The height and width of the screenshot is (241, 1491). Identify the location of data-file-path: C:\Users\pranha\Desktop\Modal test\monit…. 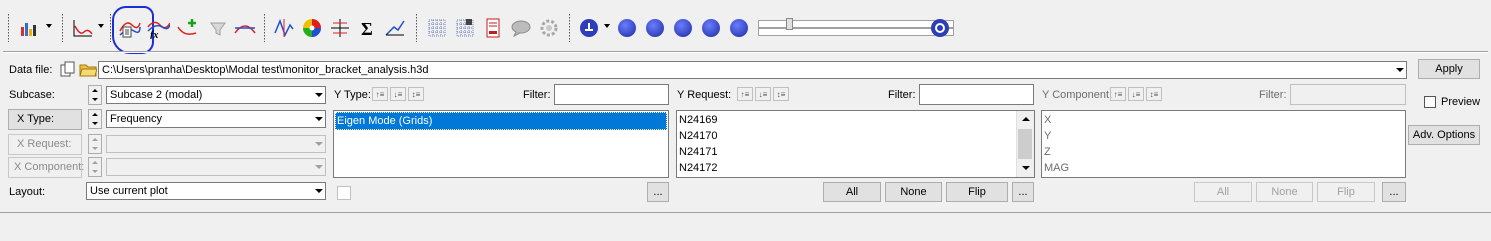
(265, 70).